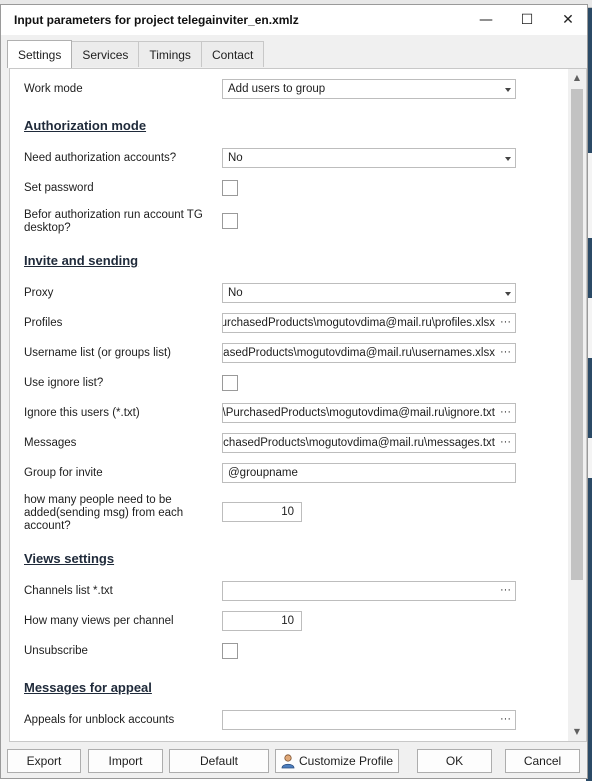 The image size is (592, 781). Describe the element at coordinates (369, 473) in the screenshot. I see `group-invite-input: @groupname` at that location.